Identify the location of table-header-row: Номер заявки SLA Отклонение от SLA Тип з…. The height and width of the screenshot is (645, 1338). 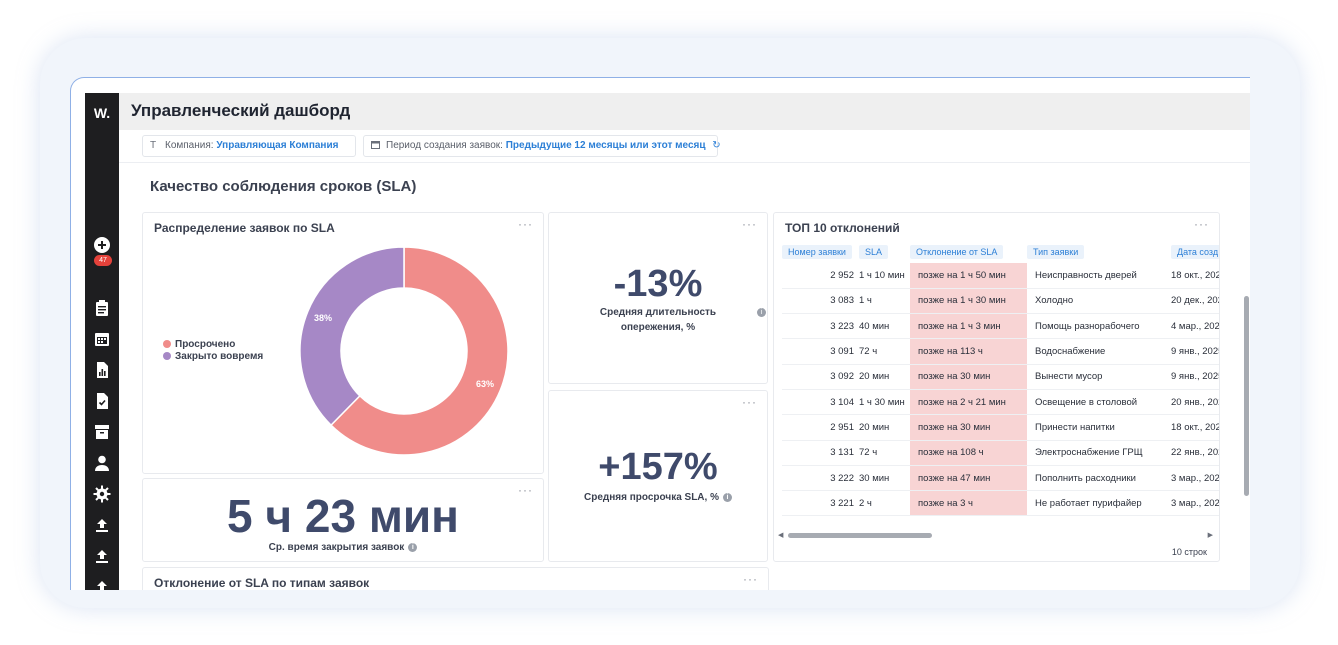
(1000, 252).